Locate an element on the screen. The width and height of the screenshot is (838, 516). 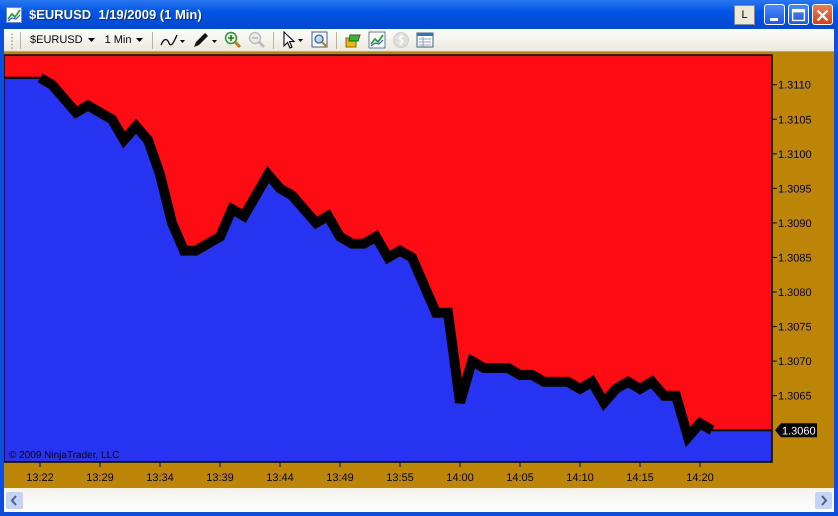
close-button is located at coordinates (822, 14).